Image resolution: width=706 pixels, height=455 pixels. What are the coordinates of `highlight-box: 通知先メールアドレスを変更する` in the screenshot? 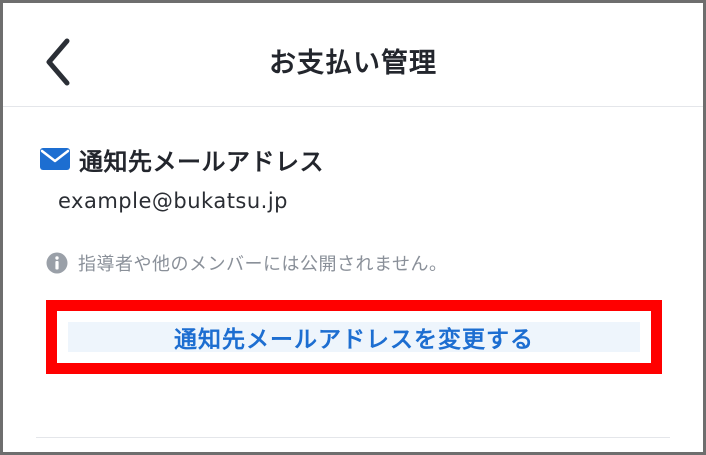 It's located at (354, 337).